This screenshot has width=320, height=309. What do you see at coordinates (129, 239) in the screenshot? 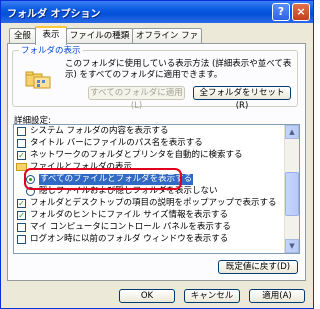
I see `list-item-label: ログオン時に以前のフォルダ ウィンドウを表示する` at bounding box center [129, 239].